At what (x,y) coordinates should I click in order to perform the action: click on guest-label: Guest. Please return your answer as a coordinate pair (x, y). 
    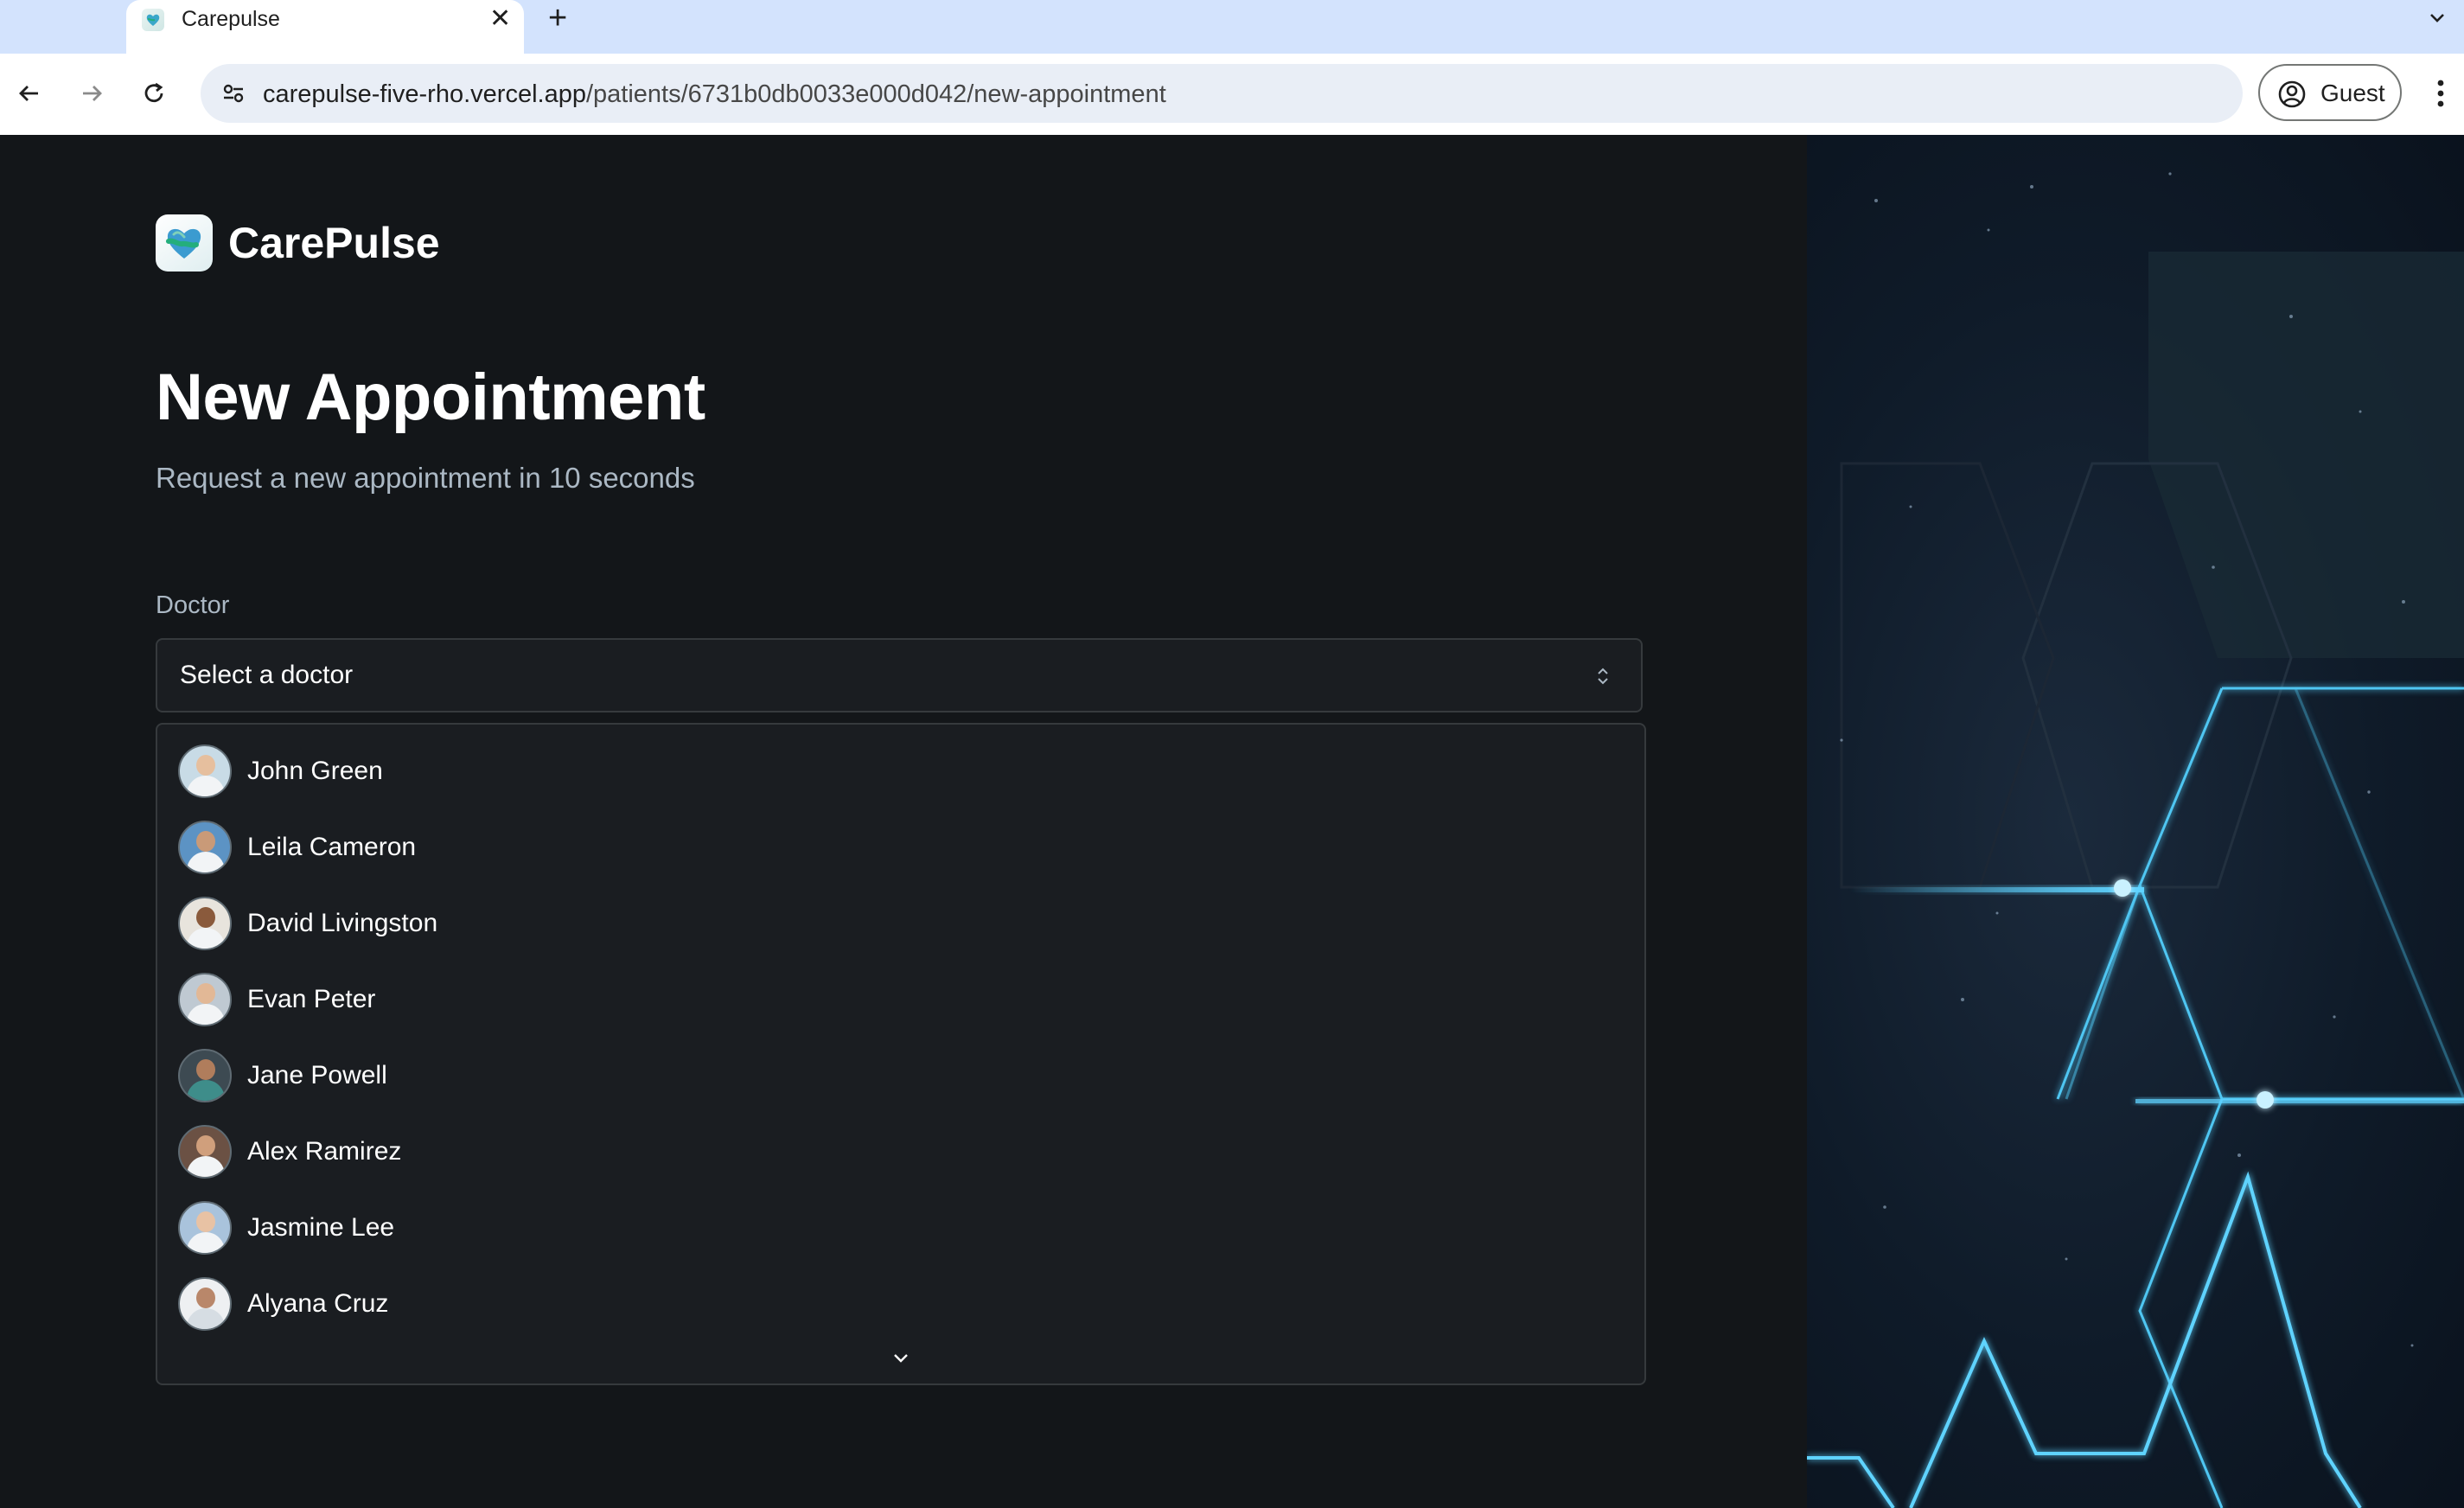
    Looking at the image, I should click on (2352, 93).